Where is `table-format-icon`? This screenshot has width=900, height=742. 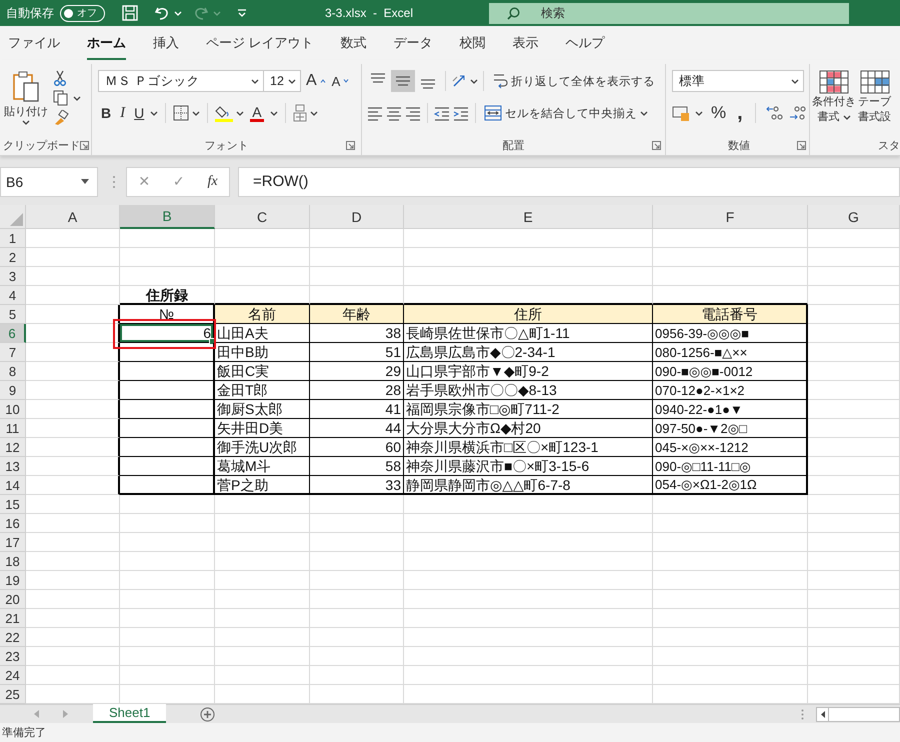 table-format-icon is located at coordinates (875, 82).